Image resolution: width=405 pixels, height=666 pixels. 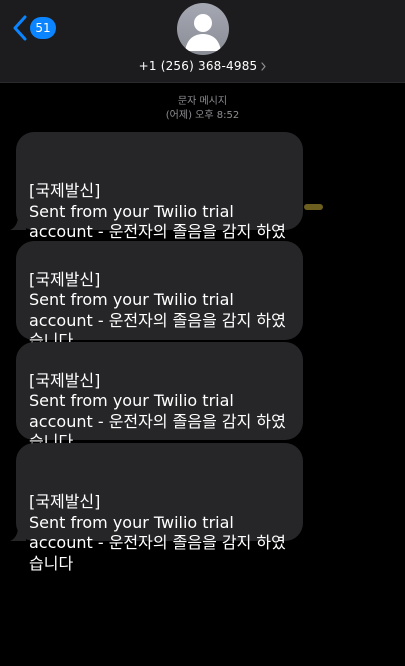 I want to click on back-button: 51, so click(x=34, y=28).